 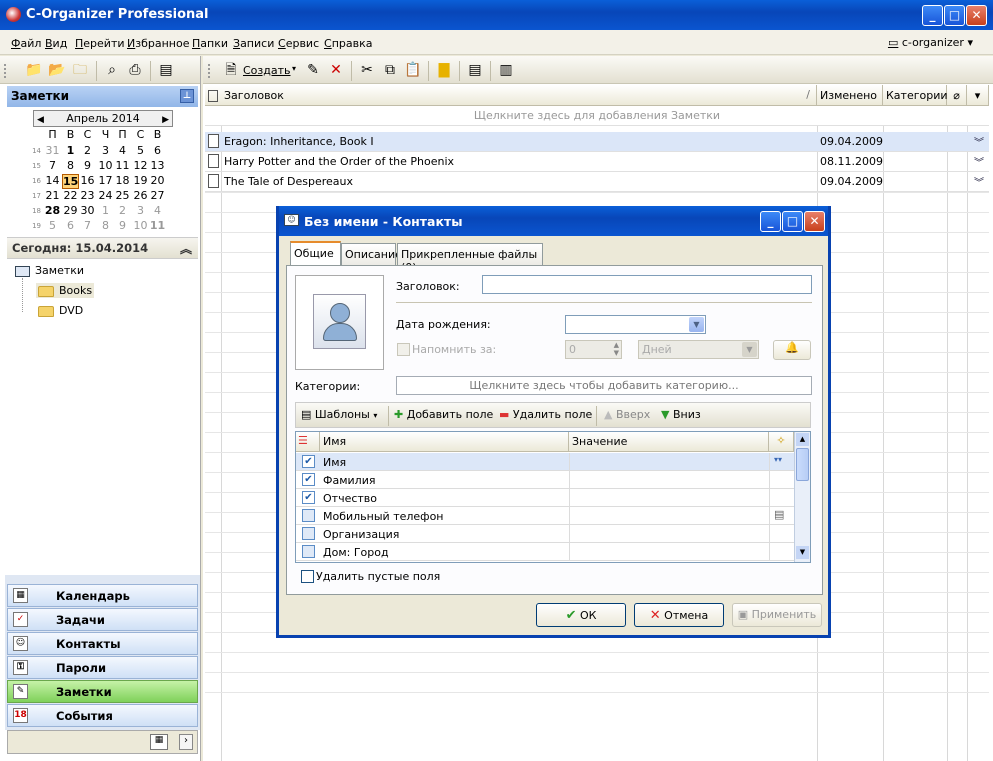 What do you see at coordinates (932, 15) in the screenshot?
I see `minimize-button: _` at bounding box center [932, 15].